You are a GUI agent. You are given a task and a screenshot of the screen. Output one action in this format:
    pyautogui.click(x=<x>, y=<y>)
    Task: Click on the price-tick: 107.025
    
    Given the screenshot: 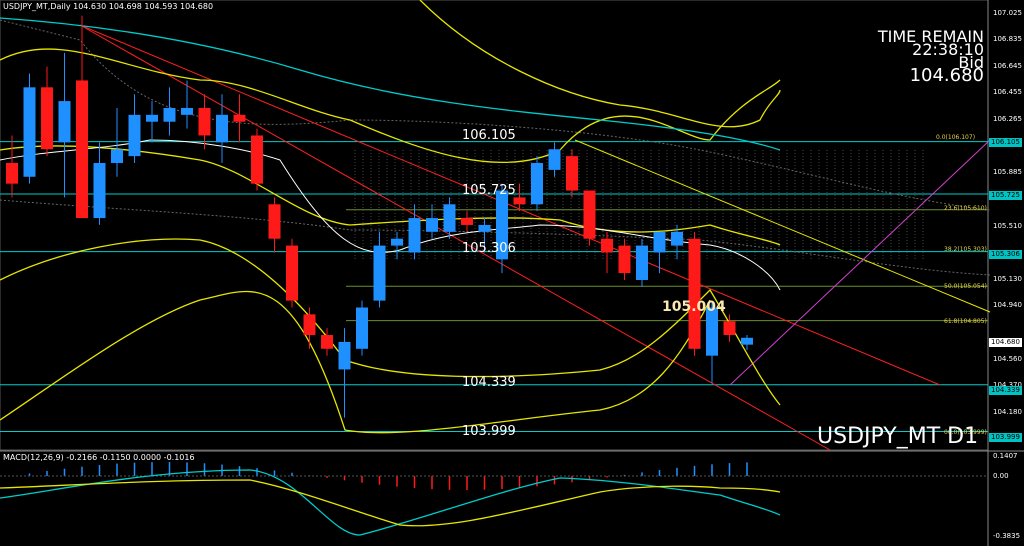 What is the action you would take?
    pyautogui.click(x=1007, y=13)
    